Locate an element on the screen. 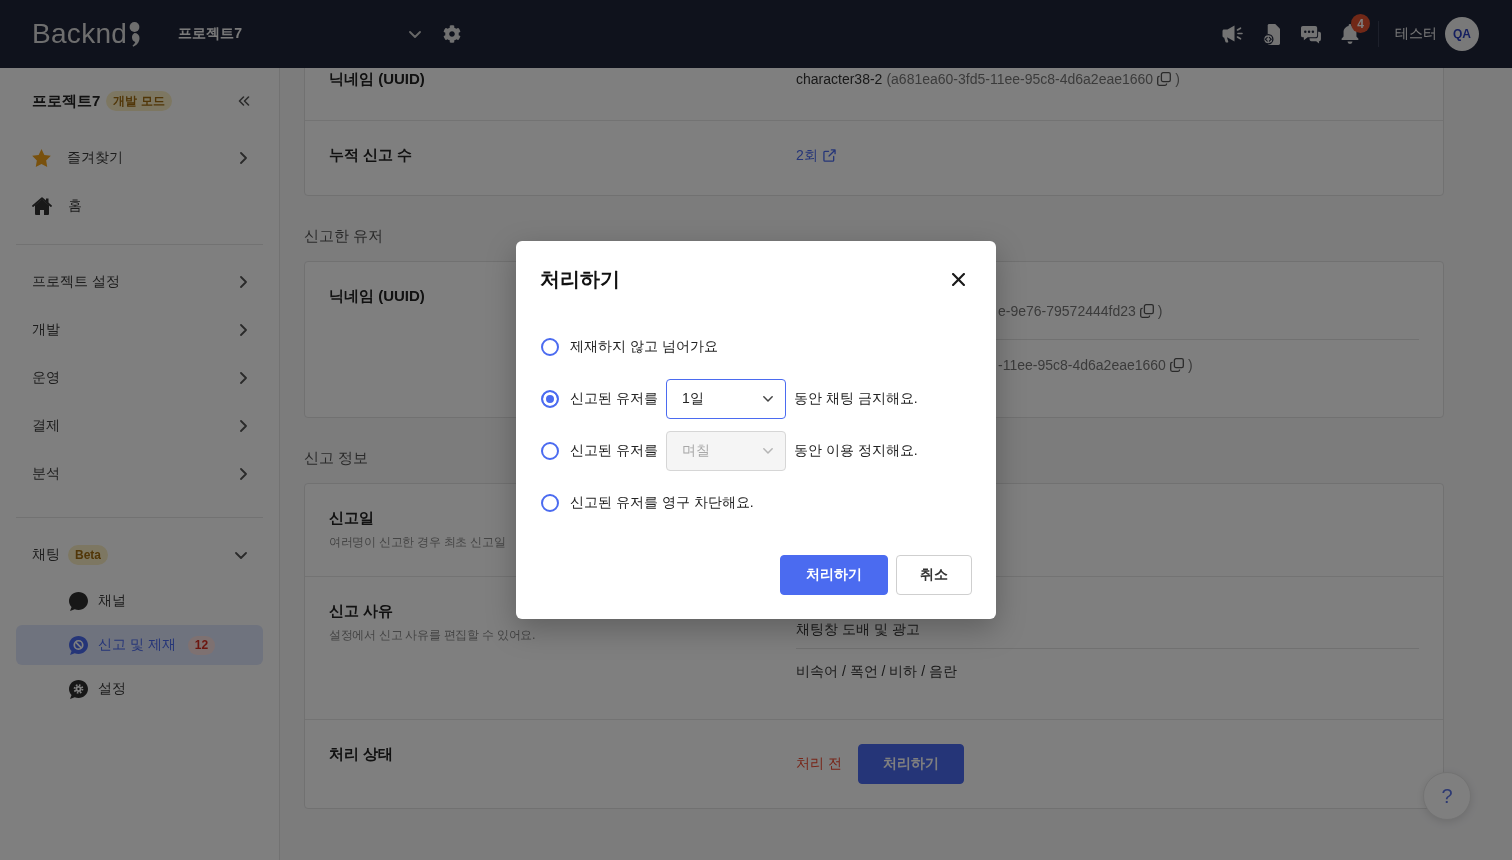 This screenshot has height=860, width=1512. collapse-icon is located at coordinates (244, 101).